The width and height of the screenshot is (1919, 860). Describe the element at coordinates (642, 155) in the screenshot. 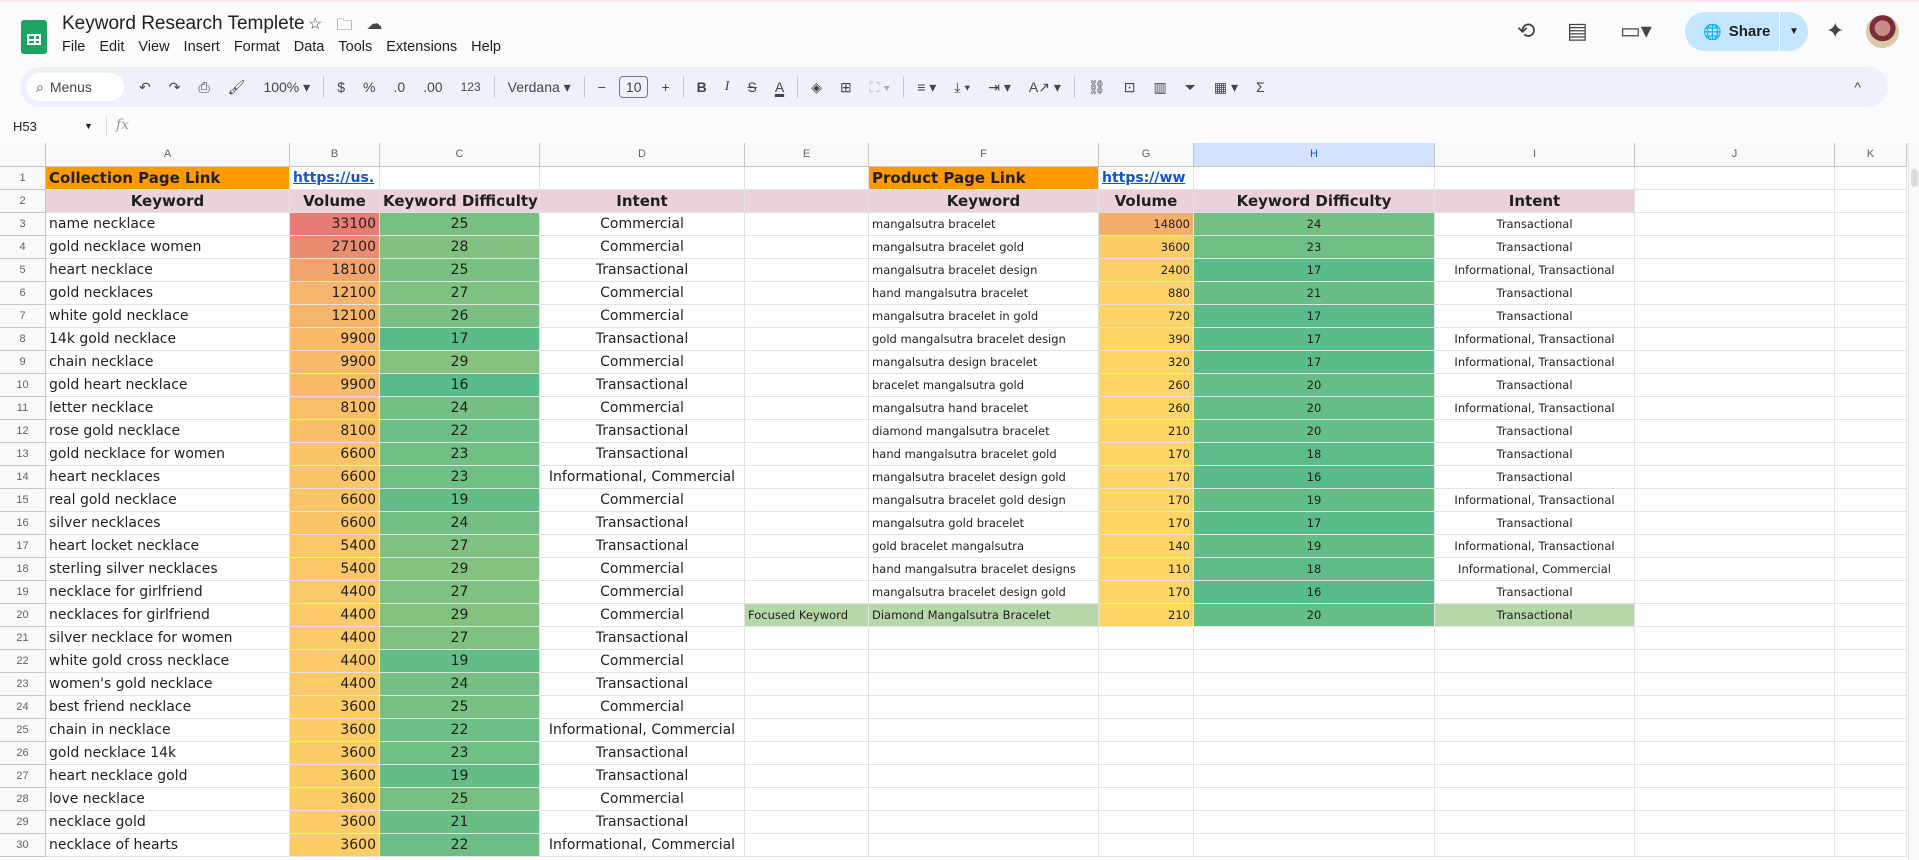

I see `column-header-d: D` at that location.